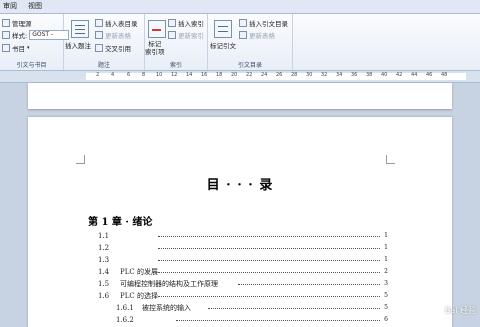 This screenshot has width=480, height=327. I want to click on insert-index-button: 插入索引, so click(186, 23).